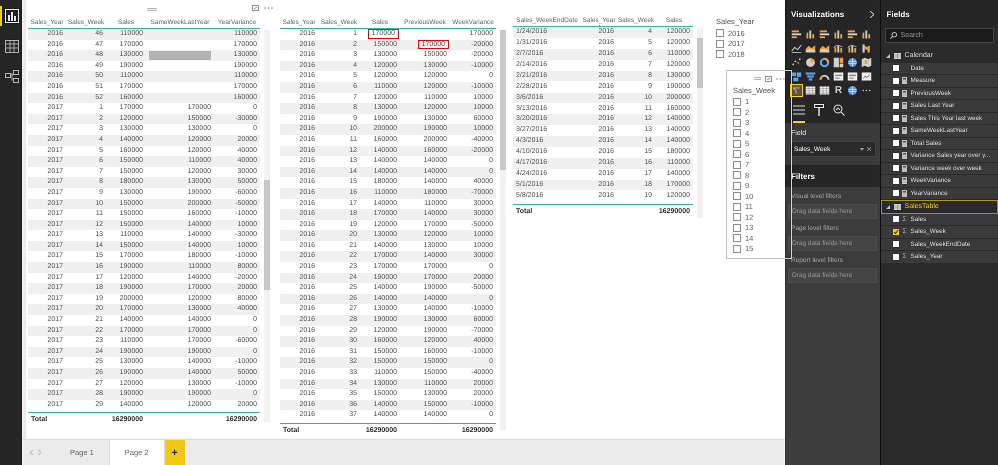 The image size is (998, 465). Describe the element at coordinates (868, 149) in the screenshot. I see `close-icon` at that location.